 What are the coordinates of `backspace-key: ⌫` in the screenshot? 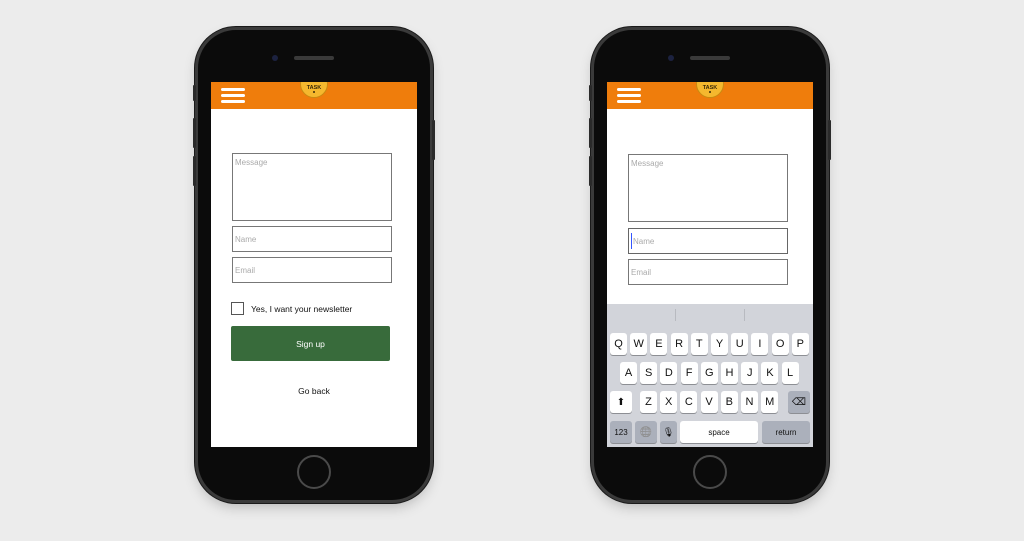 It's located at (799, 402).